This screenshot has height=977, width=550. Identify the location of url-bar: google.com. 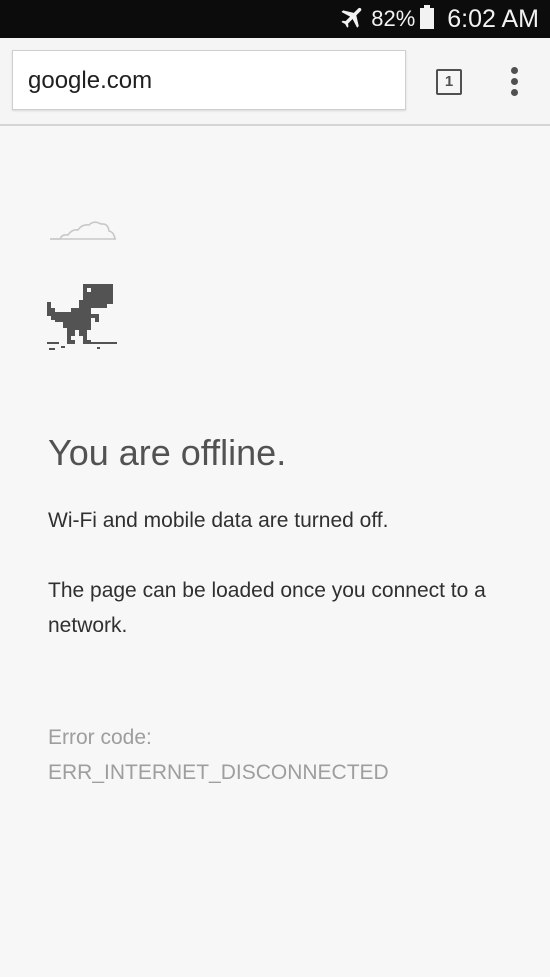
(209, 80).